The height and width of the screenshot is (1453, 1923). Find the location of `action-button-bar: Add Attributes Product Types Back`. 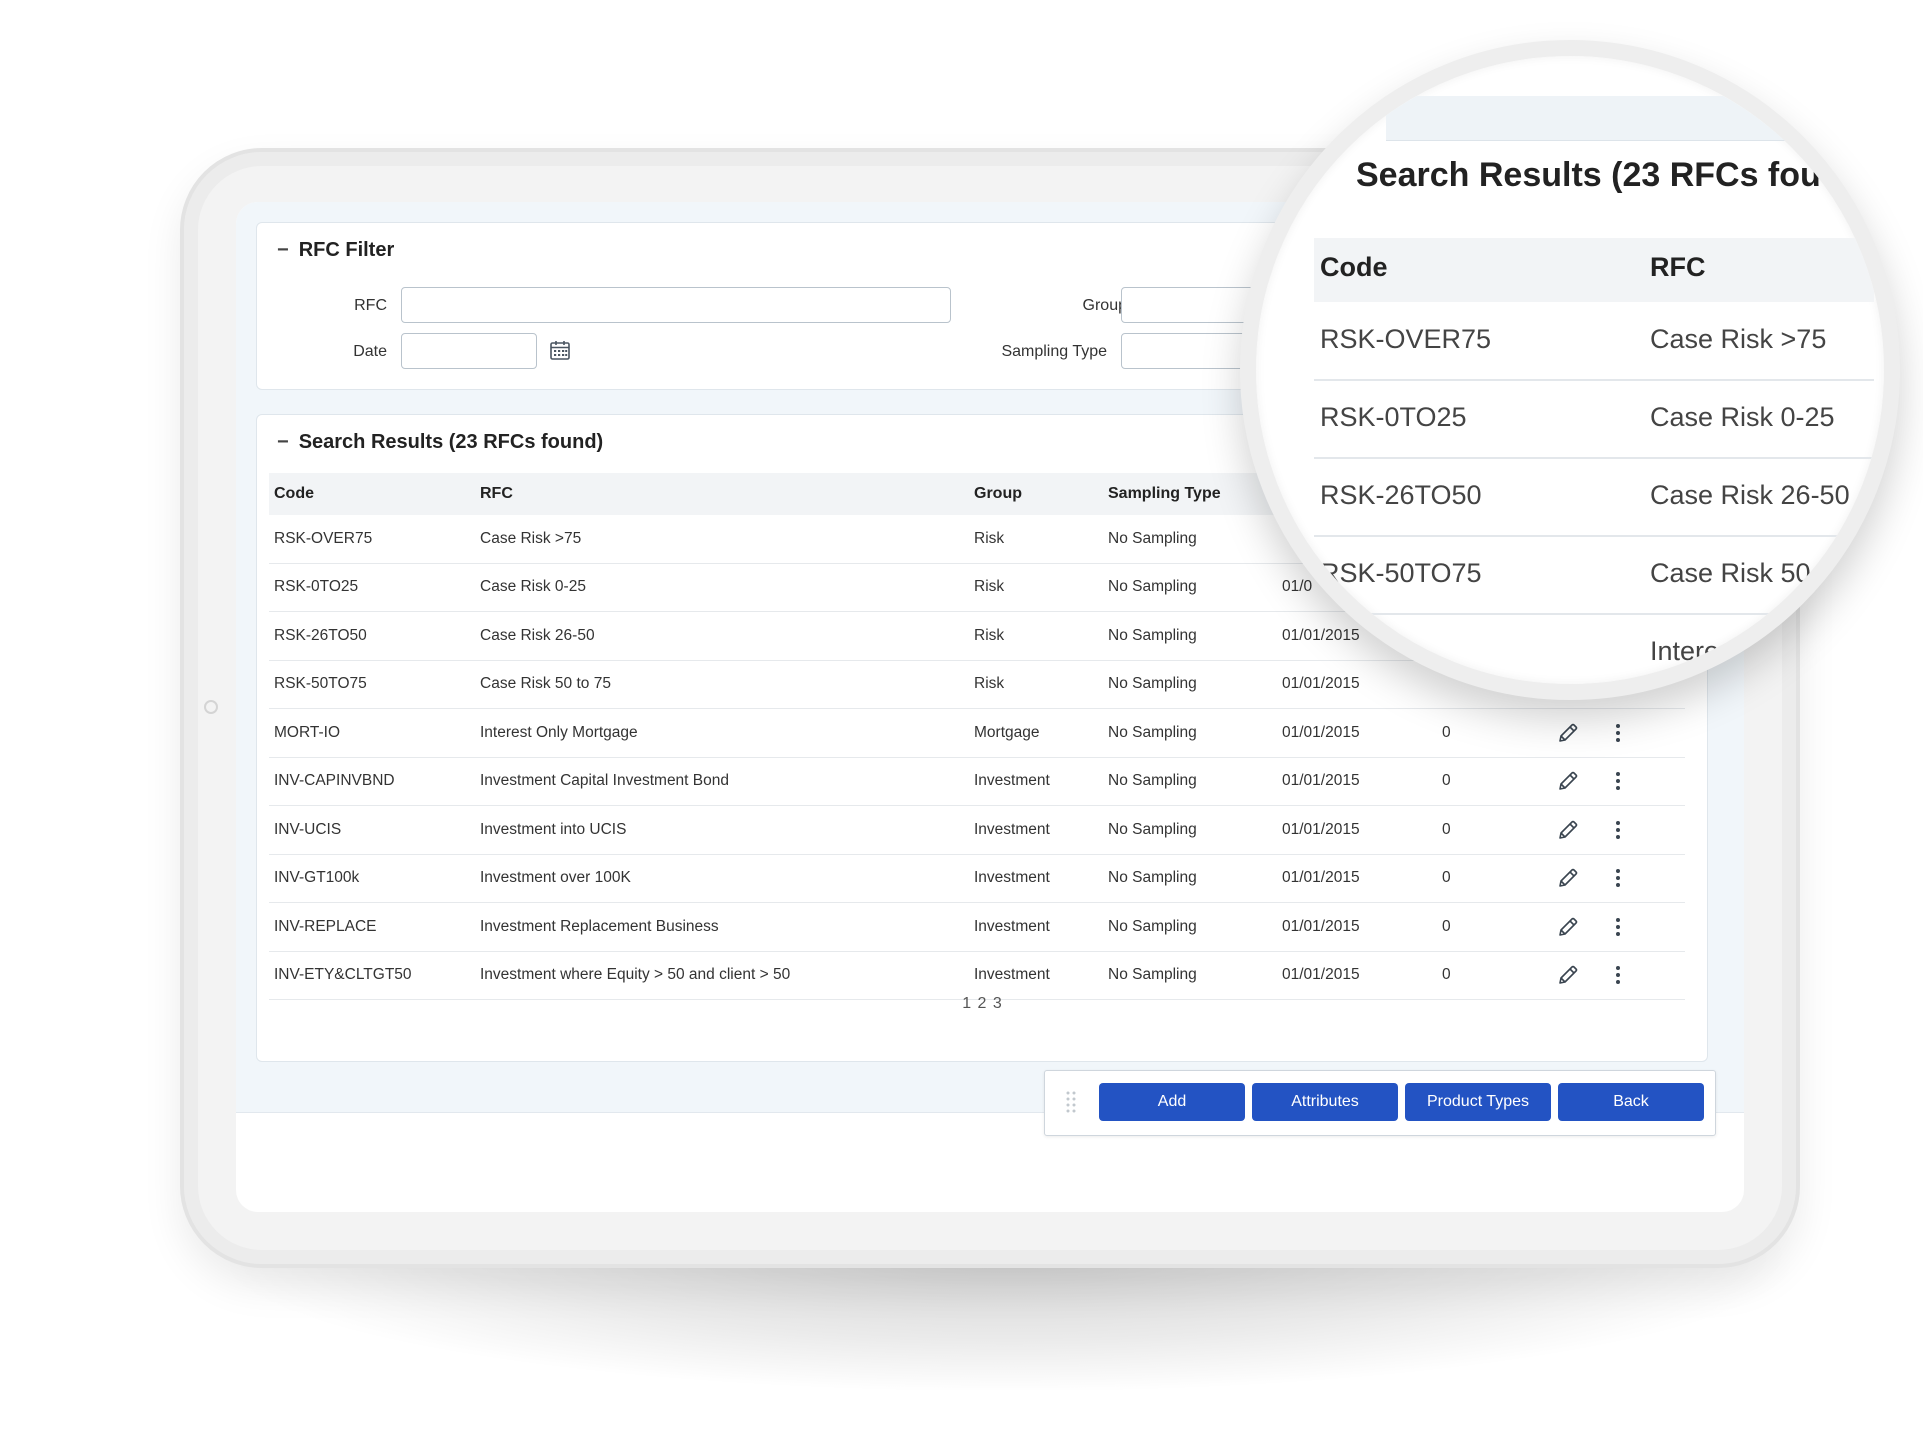

action-button-bar: Add Attributes Product Types Back is located at coordinates (1380, 1103).